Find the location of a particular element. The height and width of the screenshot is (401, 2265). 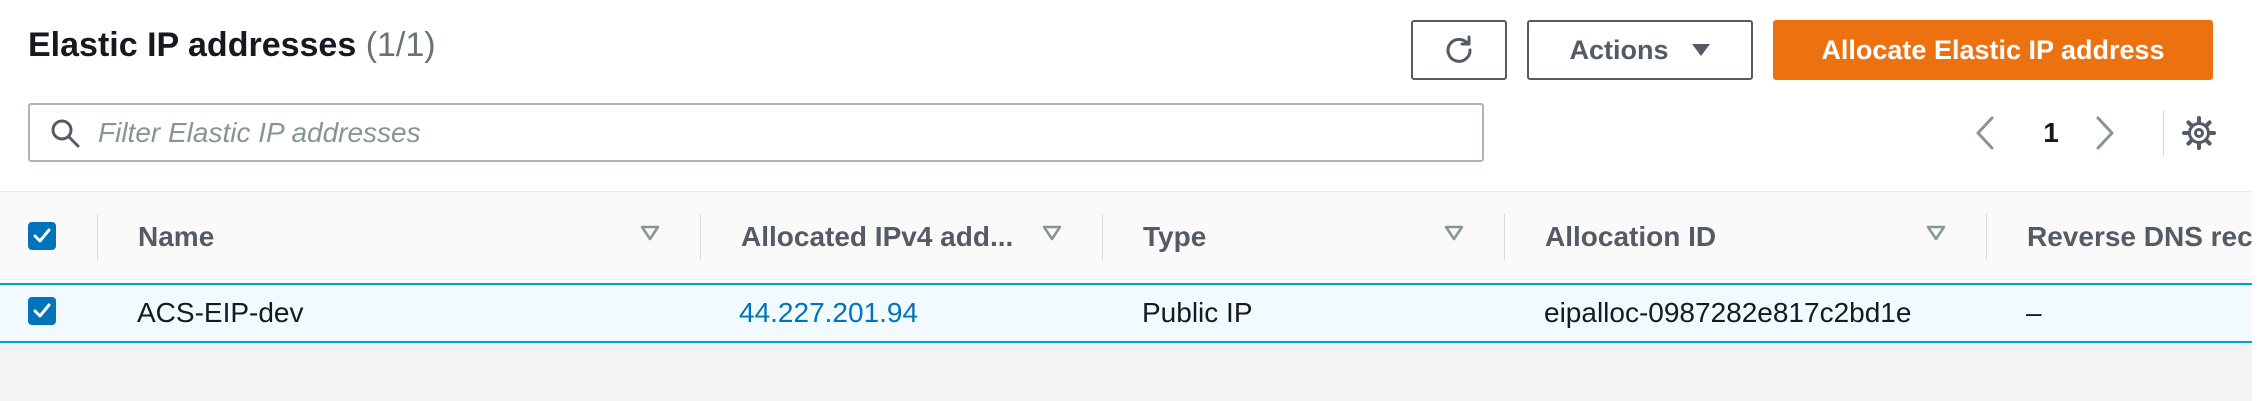

column-header-label: Name is located at coordinates (176, 236).